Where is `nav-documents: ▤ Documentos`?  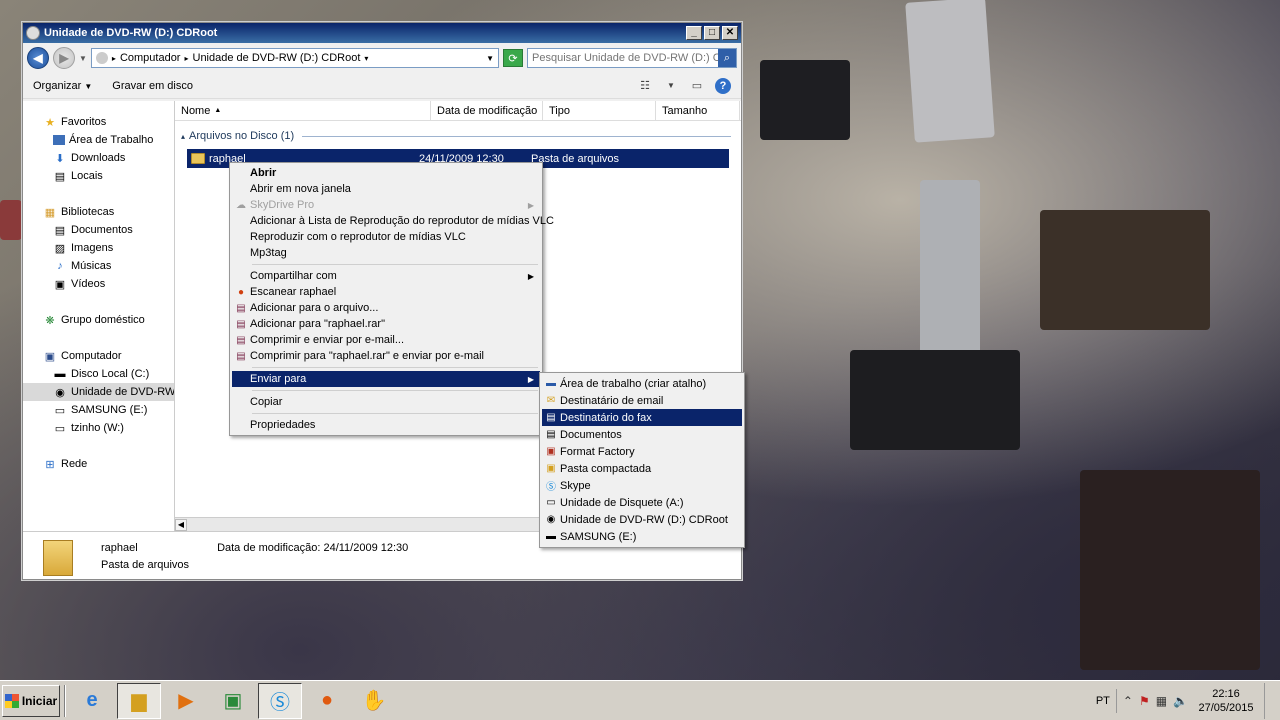
nav-documents: ▤ Documentos is located at coordinates (98, 230).